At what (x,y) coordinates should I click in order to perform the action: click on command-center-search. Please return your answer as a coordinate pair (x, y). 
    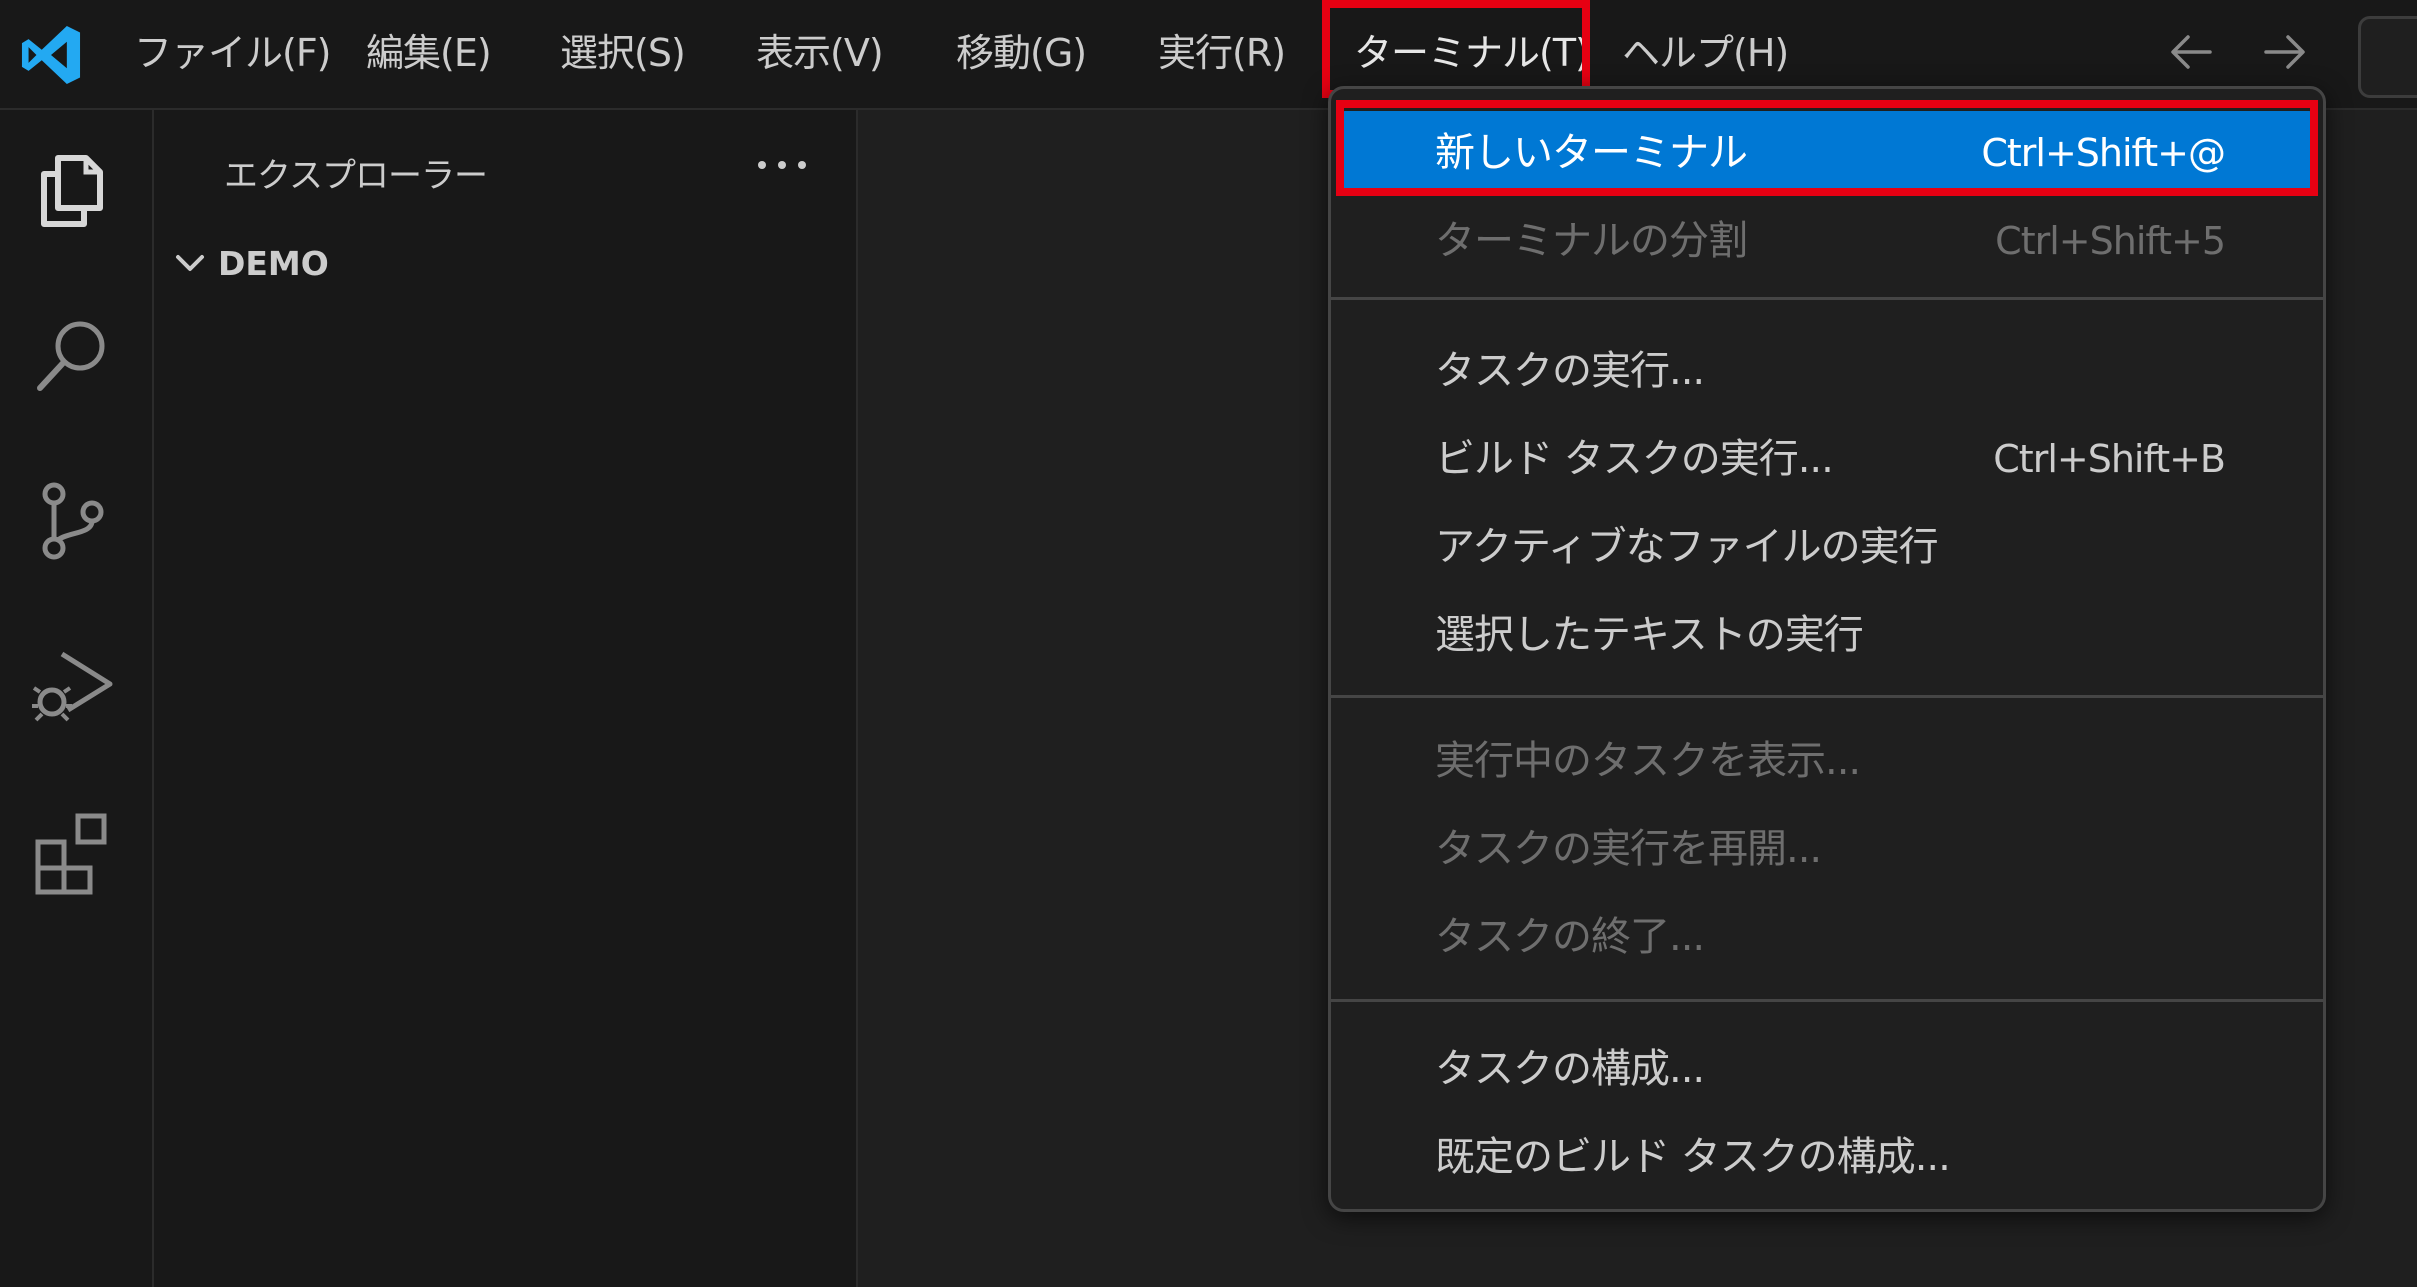
    Looking at the image, I should click on (2387, 57).